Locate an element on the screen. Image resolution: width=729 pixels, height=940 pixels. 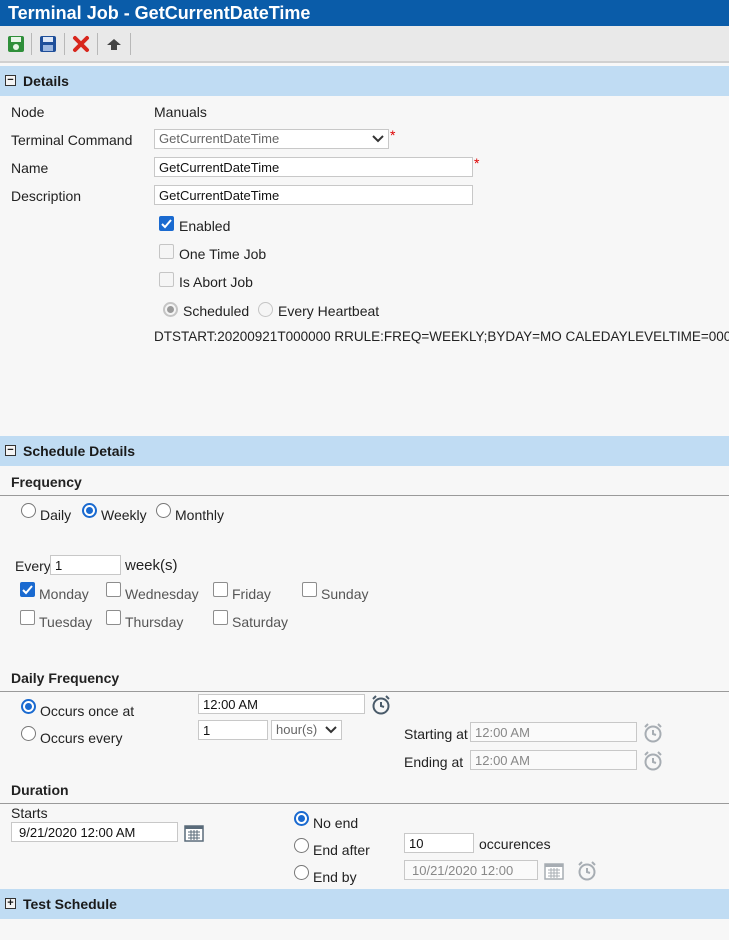
is-abort-job-label: Is Abort Job is located at coordinates (216, 282).